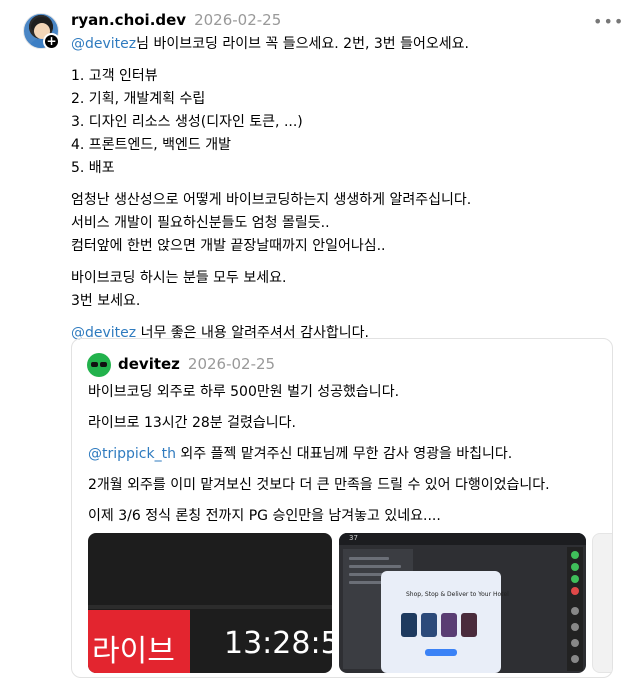  What do you see at coordinates (128, 20) in the screenshot?
I see `author-username: ryan.choi.dev` at bounding box center [128, 20].